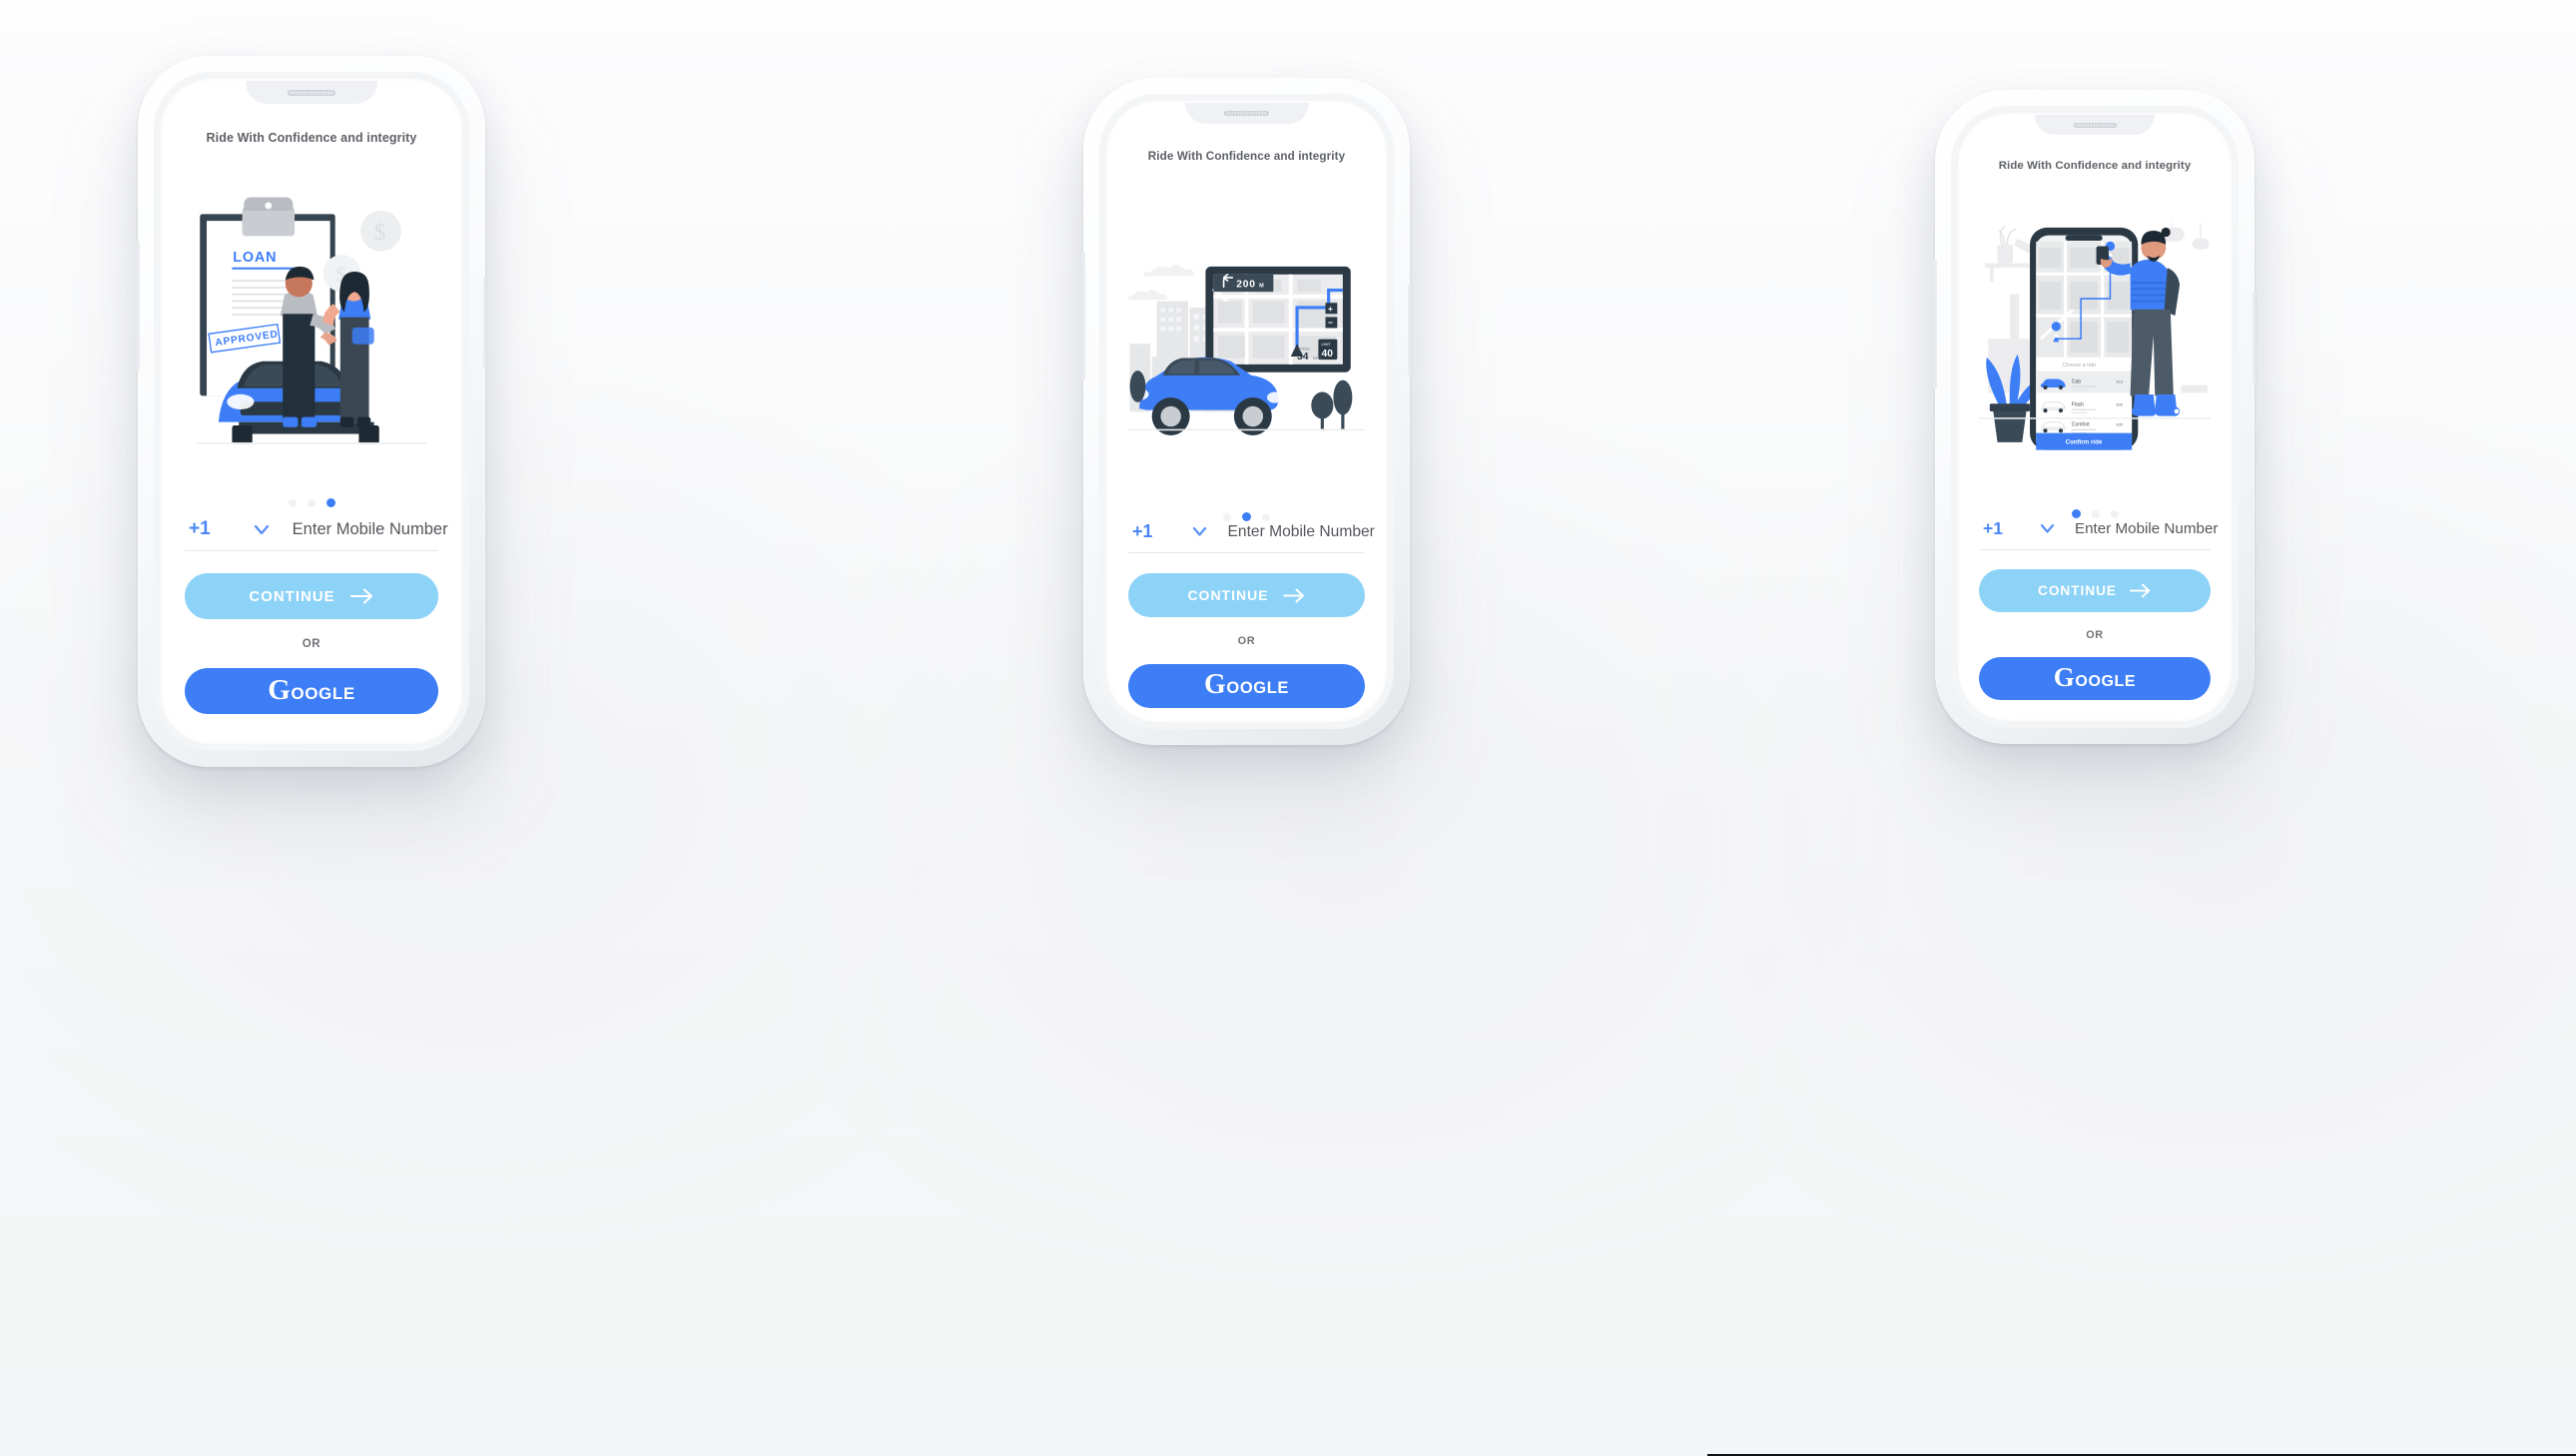 The image size is (2576, 1456). I want to click on svg-text: Confirm ride, so click(2085, 441).